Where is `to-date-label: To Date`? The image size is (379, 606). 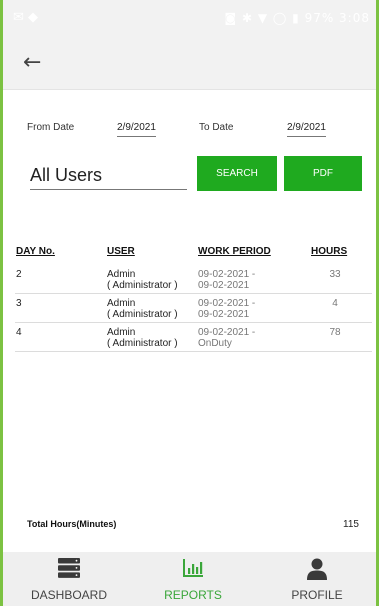 to-date-label: To Date is located at coordinates (216, 127).